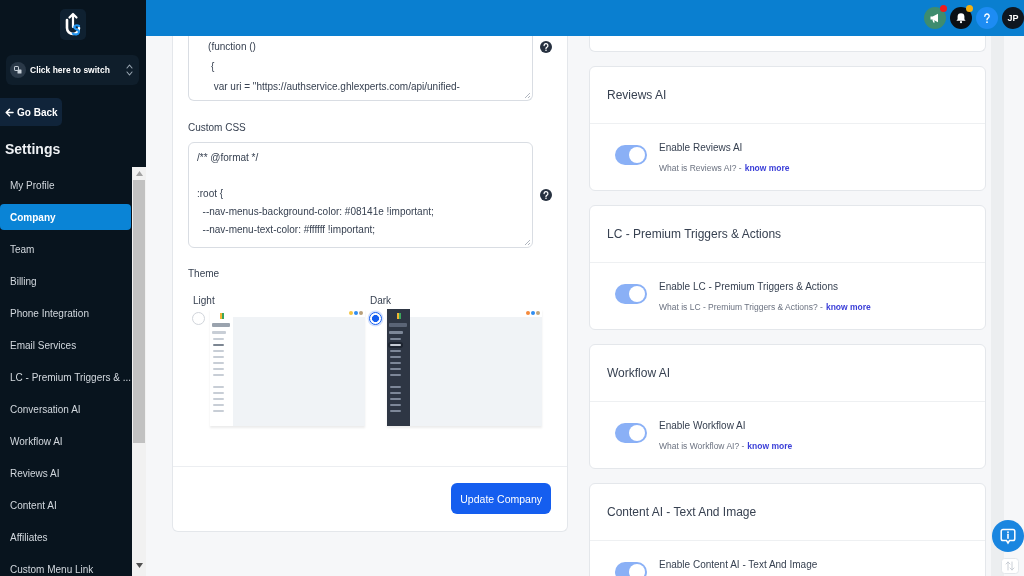  What do you see at coordinates (726, 446) in the screenshot?
I see `feature-description: What is Workflow AI? - know more` at bounding box center [726, 446].